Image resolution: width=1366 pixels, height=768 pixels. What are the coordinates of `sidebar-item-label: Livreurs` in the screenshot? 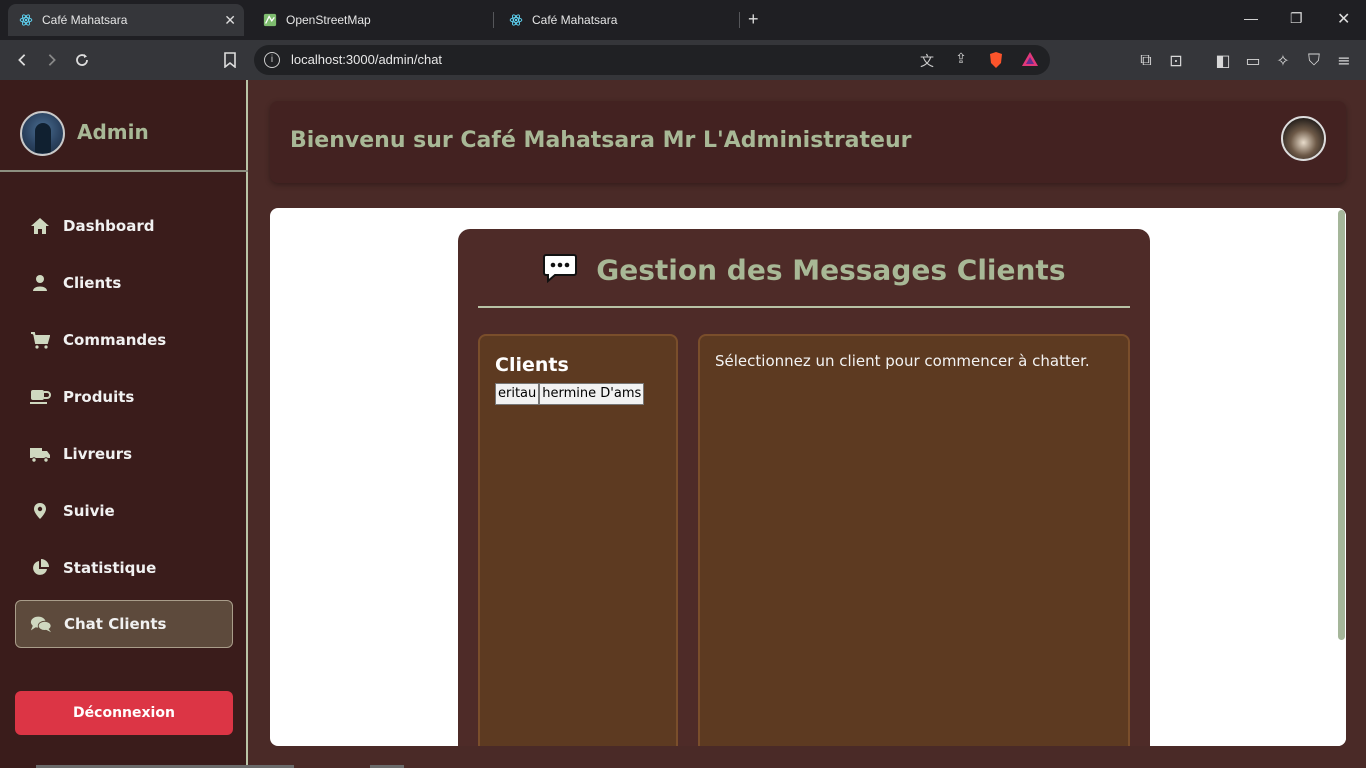 It's located at (98, 454).